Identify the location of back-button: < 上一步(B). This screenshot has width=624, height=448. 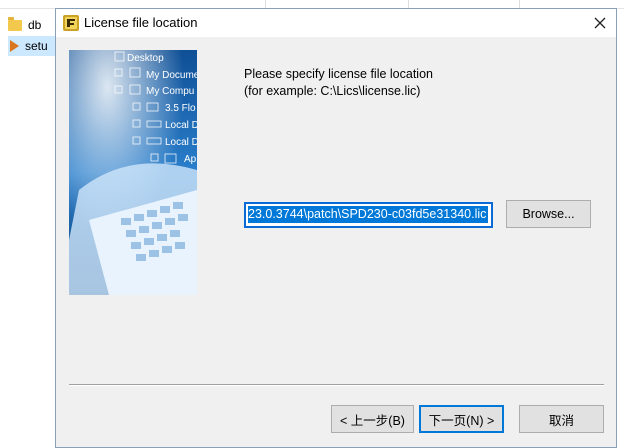
(372, 419).